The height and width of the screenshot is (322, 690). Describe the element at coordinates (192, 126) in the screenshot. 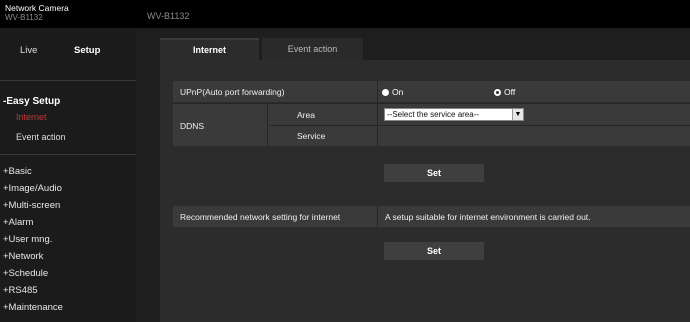

I see `ddns-label: DDNS` at that location.